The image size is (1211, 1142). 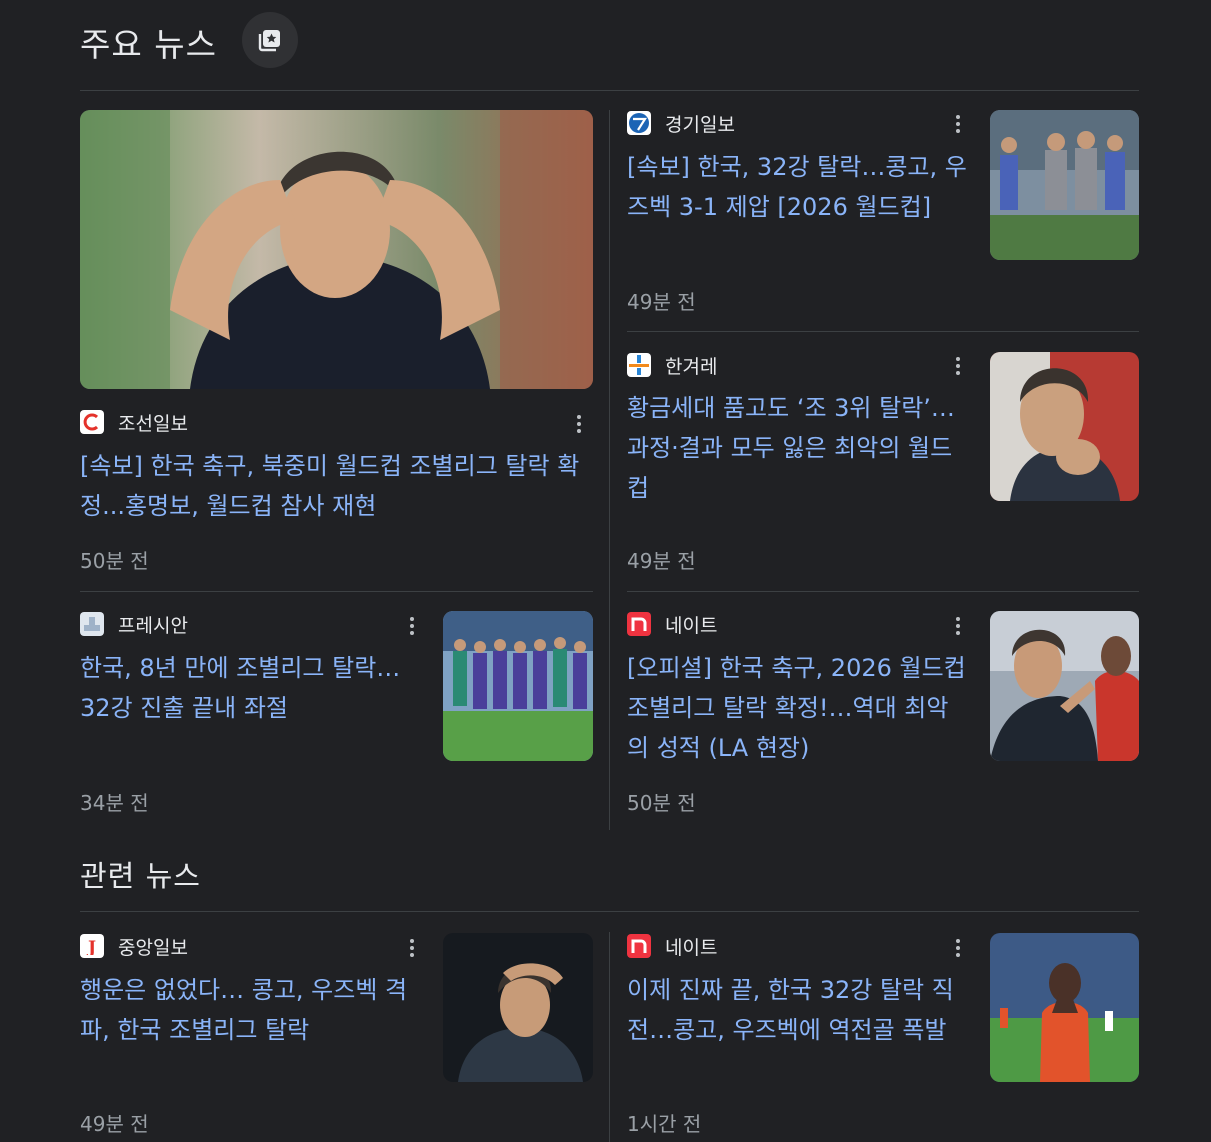 What do you see at coordinates (799, 448) in the screenshot?
I see `article-3-headline: 황금세대 품고도 ‘조 3위 탈락’… 과정·결과 모두 잃은 최악의 월드컵` at bounding box center [799, 448].